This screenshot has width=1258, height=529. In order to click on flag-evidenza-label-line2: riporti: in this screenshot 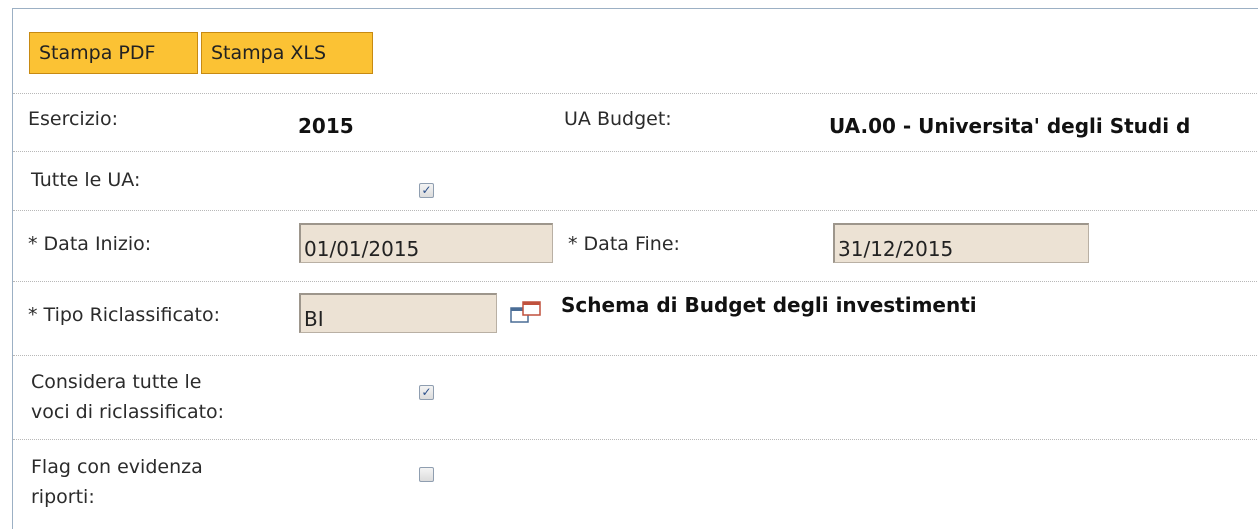, I will do `click(63, 497)`.